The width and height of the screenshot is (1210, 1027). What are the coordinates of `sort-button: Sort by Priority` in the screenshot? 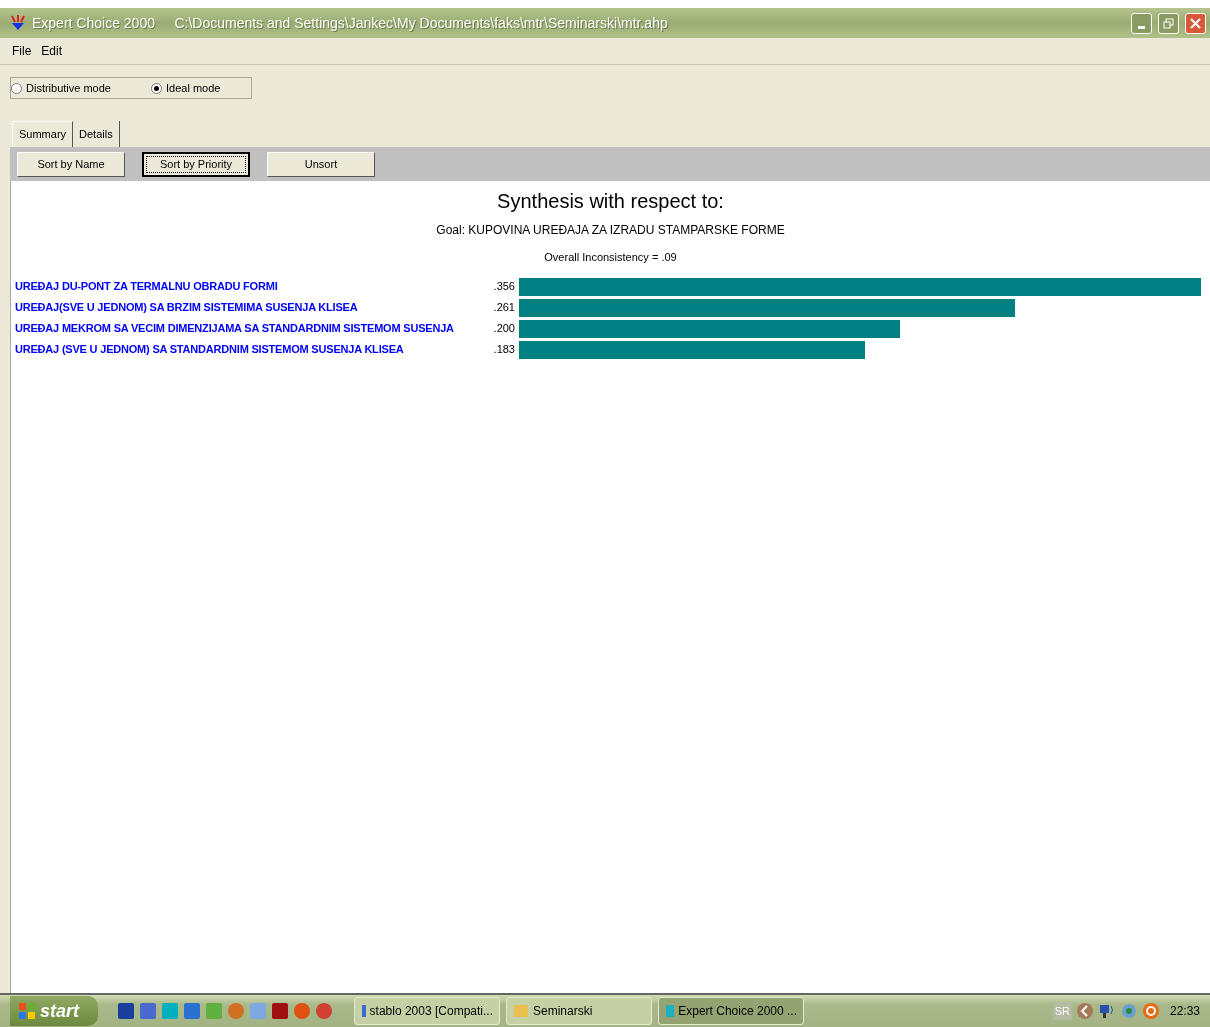 It's located at (196, 164).